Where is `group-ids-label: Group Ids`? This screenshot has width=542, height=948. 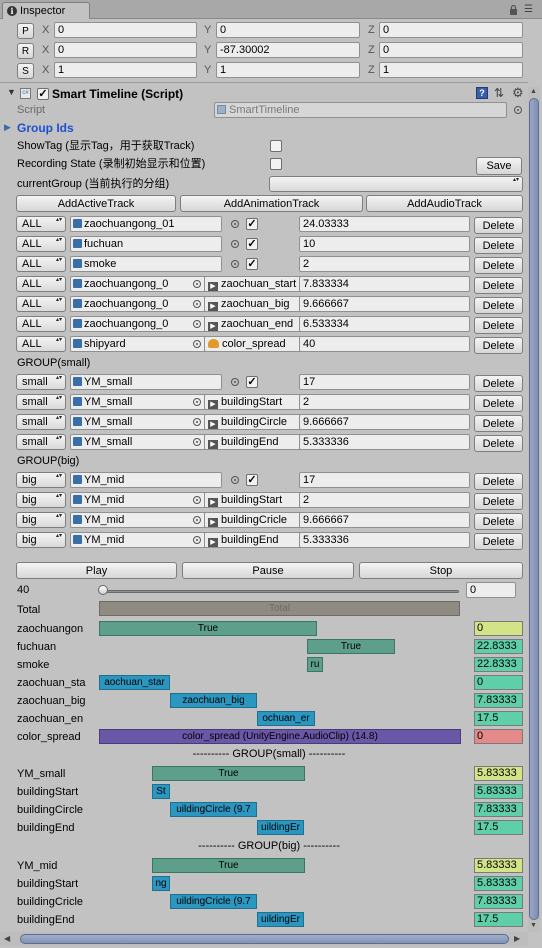
group-ids-label: Group Ids is located at coordinates (45, 128).